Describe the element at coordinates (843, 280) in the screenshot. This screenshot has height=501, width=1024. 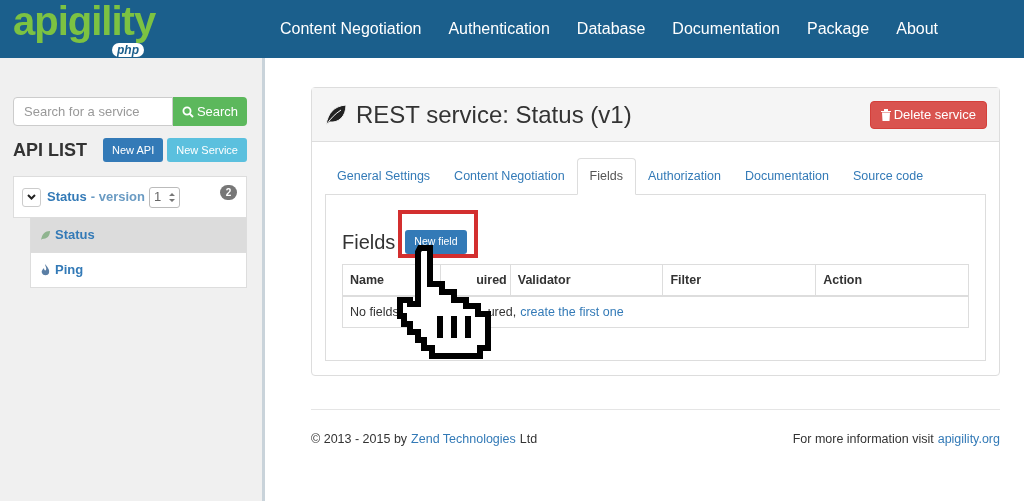
I see `column-header: Action` at that location.